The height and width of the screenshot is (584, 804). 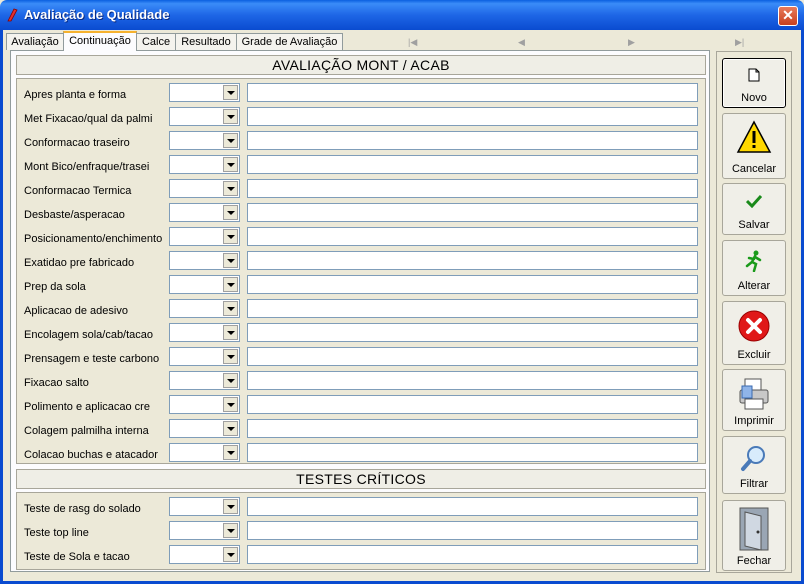 I want to click on cancelar-label: Cancelar, so click(x=754, y=169).